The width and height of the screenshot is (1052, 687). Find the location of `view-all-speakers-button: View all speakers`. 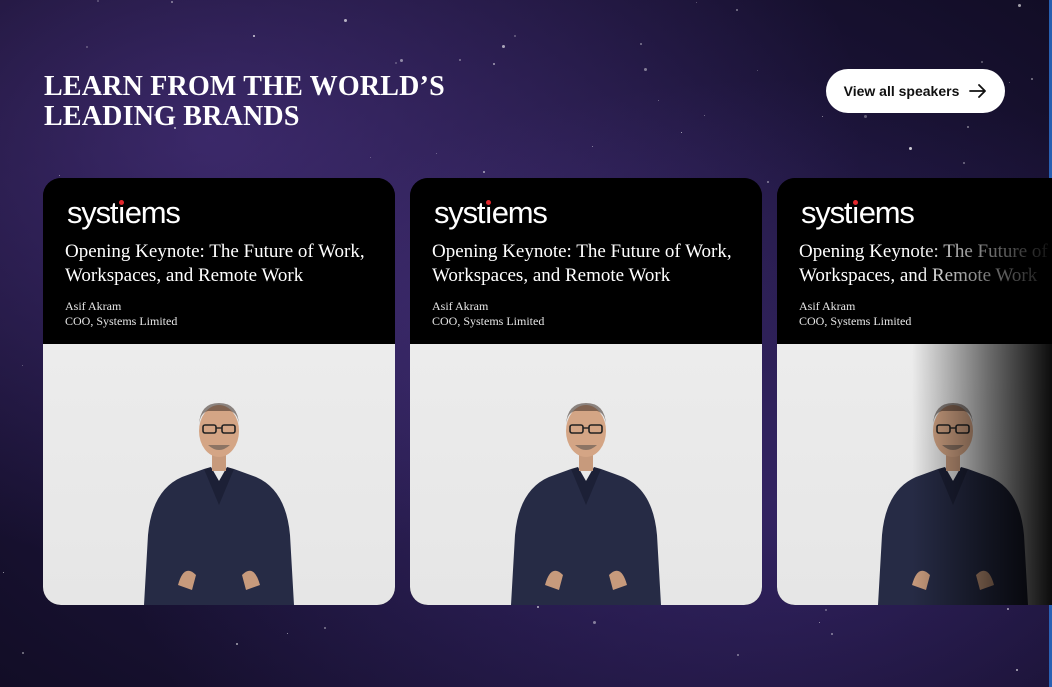

view-all-speakers-button: View all speakers is located at coordinates (915, 91).